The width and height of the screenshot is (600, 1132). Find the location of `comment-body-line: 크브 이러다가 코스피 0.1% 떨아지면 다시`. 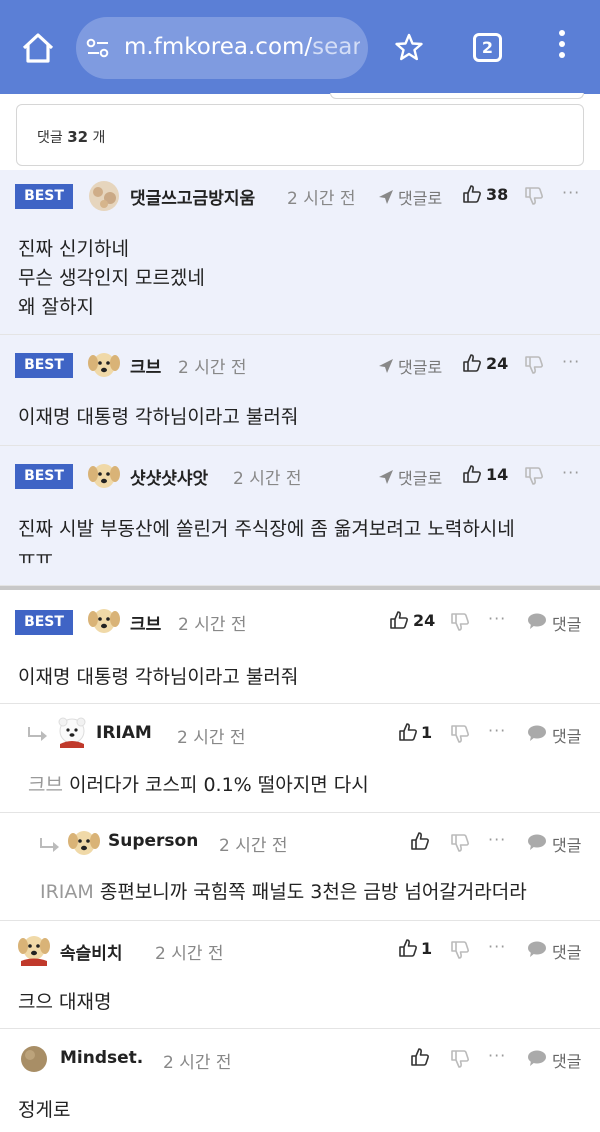

comment-body-line: 크브 이러다가 코스피 0.1% 떨아지면 다시 is located at coordinates (198, 783).